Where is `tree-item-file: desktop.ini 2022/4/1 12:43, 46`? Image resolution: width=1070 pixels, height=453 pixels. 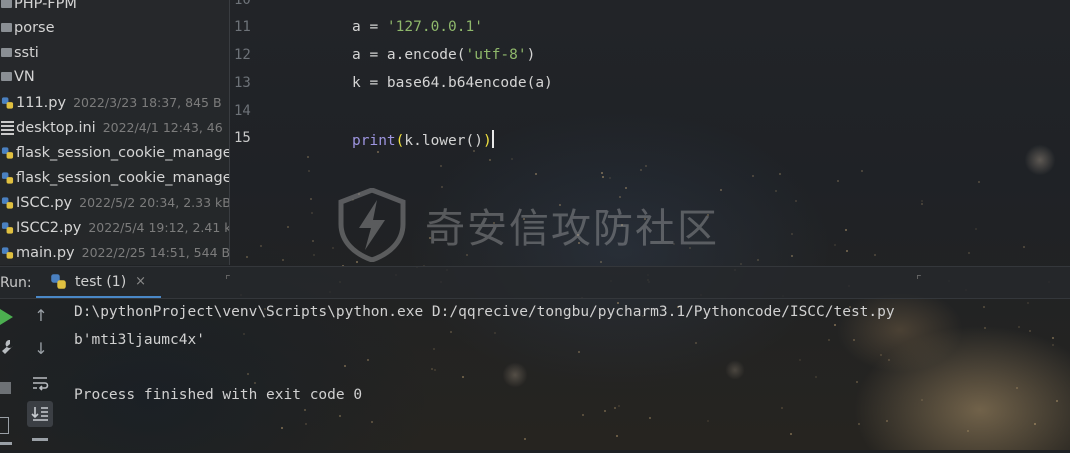
tree-item-file: desktop.ini 2022/4/1 12:43, 46 is located at coordinates (114, 127).